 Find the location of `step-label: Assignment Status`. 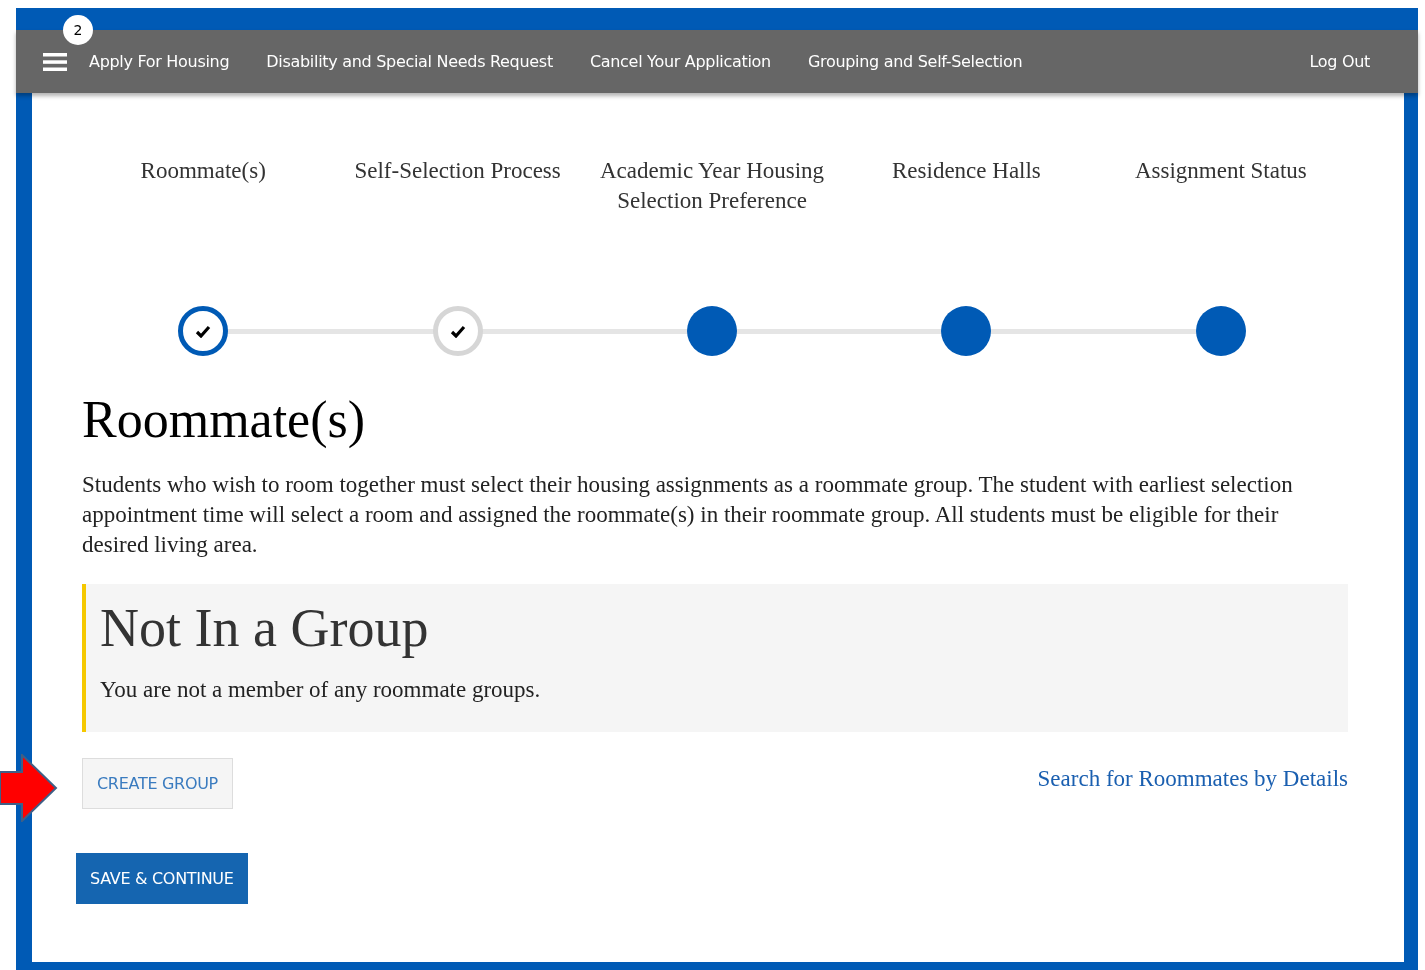

step-label: Assignment Status is located at coordinates (1220, 171).